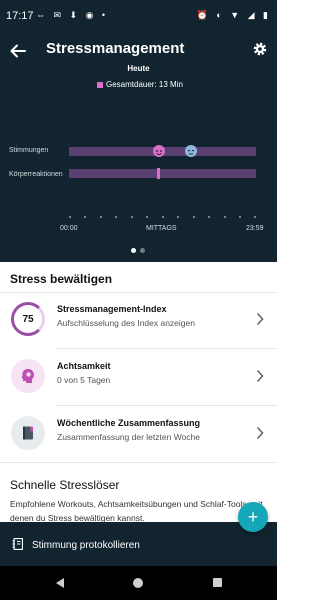 Image resolution: width=320 pixels, height=600 pixels. What do you see at coordinates (162, 173) in the screenshot?
I see `body-reactions-track` at bounding box center [162, 173].